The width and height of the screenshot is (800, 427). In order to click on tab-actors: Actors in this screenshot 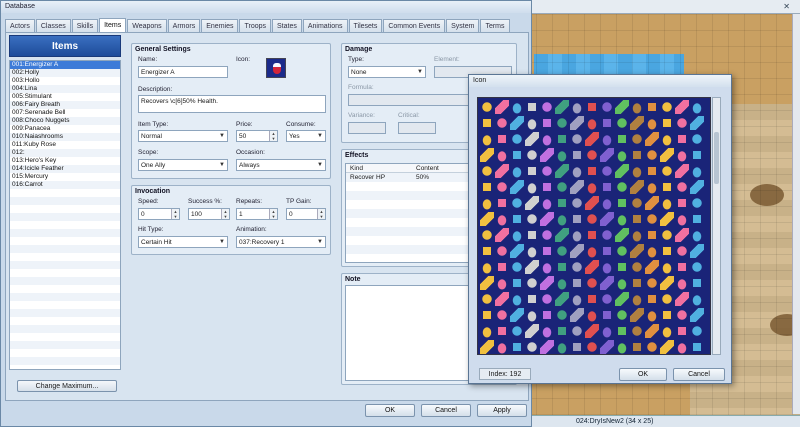, I will do `click(20, 25)`.